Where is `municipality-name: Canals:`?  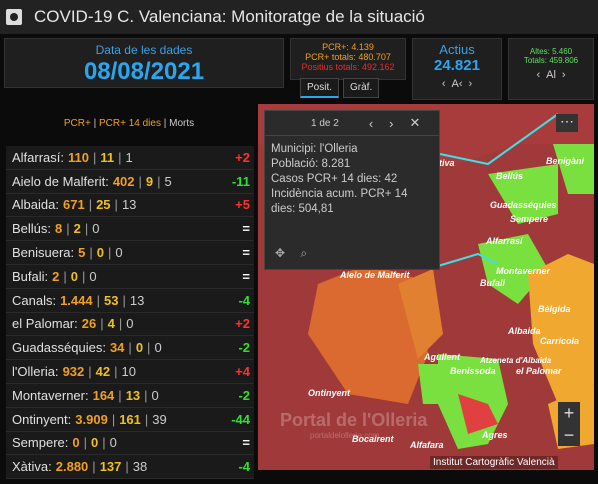 municipality-name: Canals: is located at coordinates (34, 300).